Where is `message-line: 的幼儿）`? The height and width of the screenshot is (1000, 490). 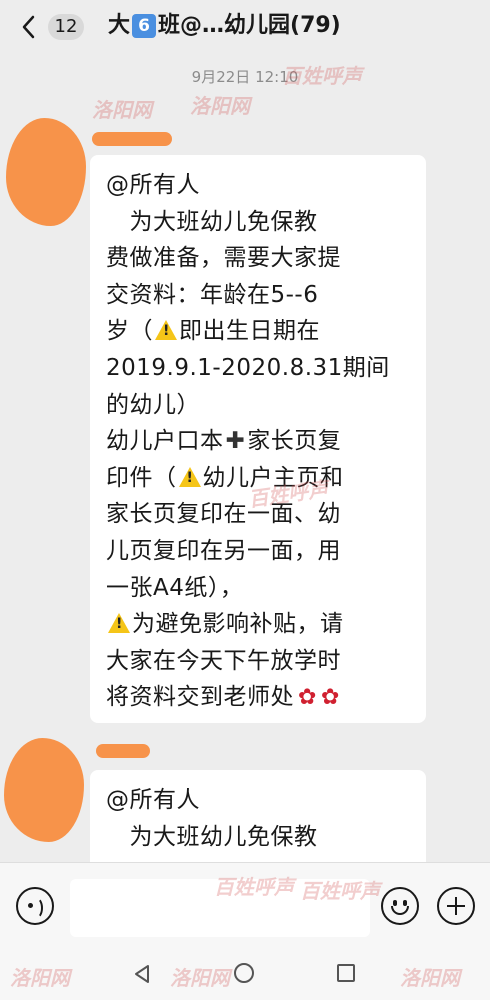
message-line: 的幼儿） is located at coordinates (259, 405).